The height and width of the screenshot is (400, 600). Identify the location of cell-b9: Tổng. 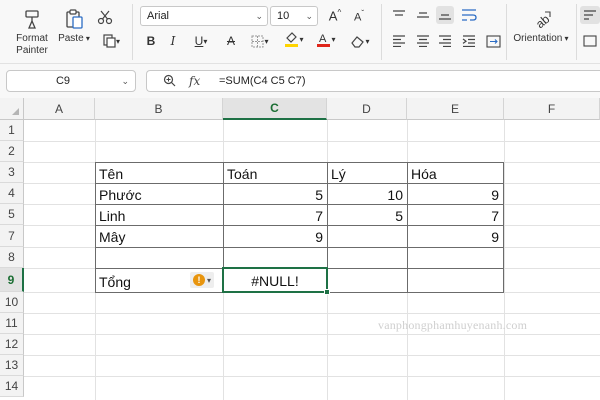
(141, 282).